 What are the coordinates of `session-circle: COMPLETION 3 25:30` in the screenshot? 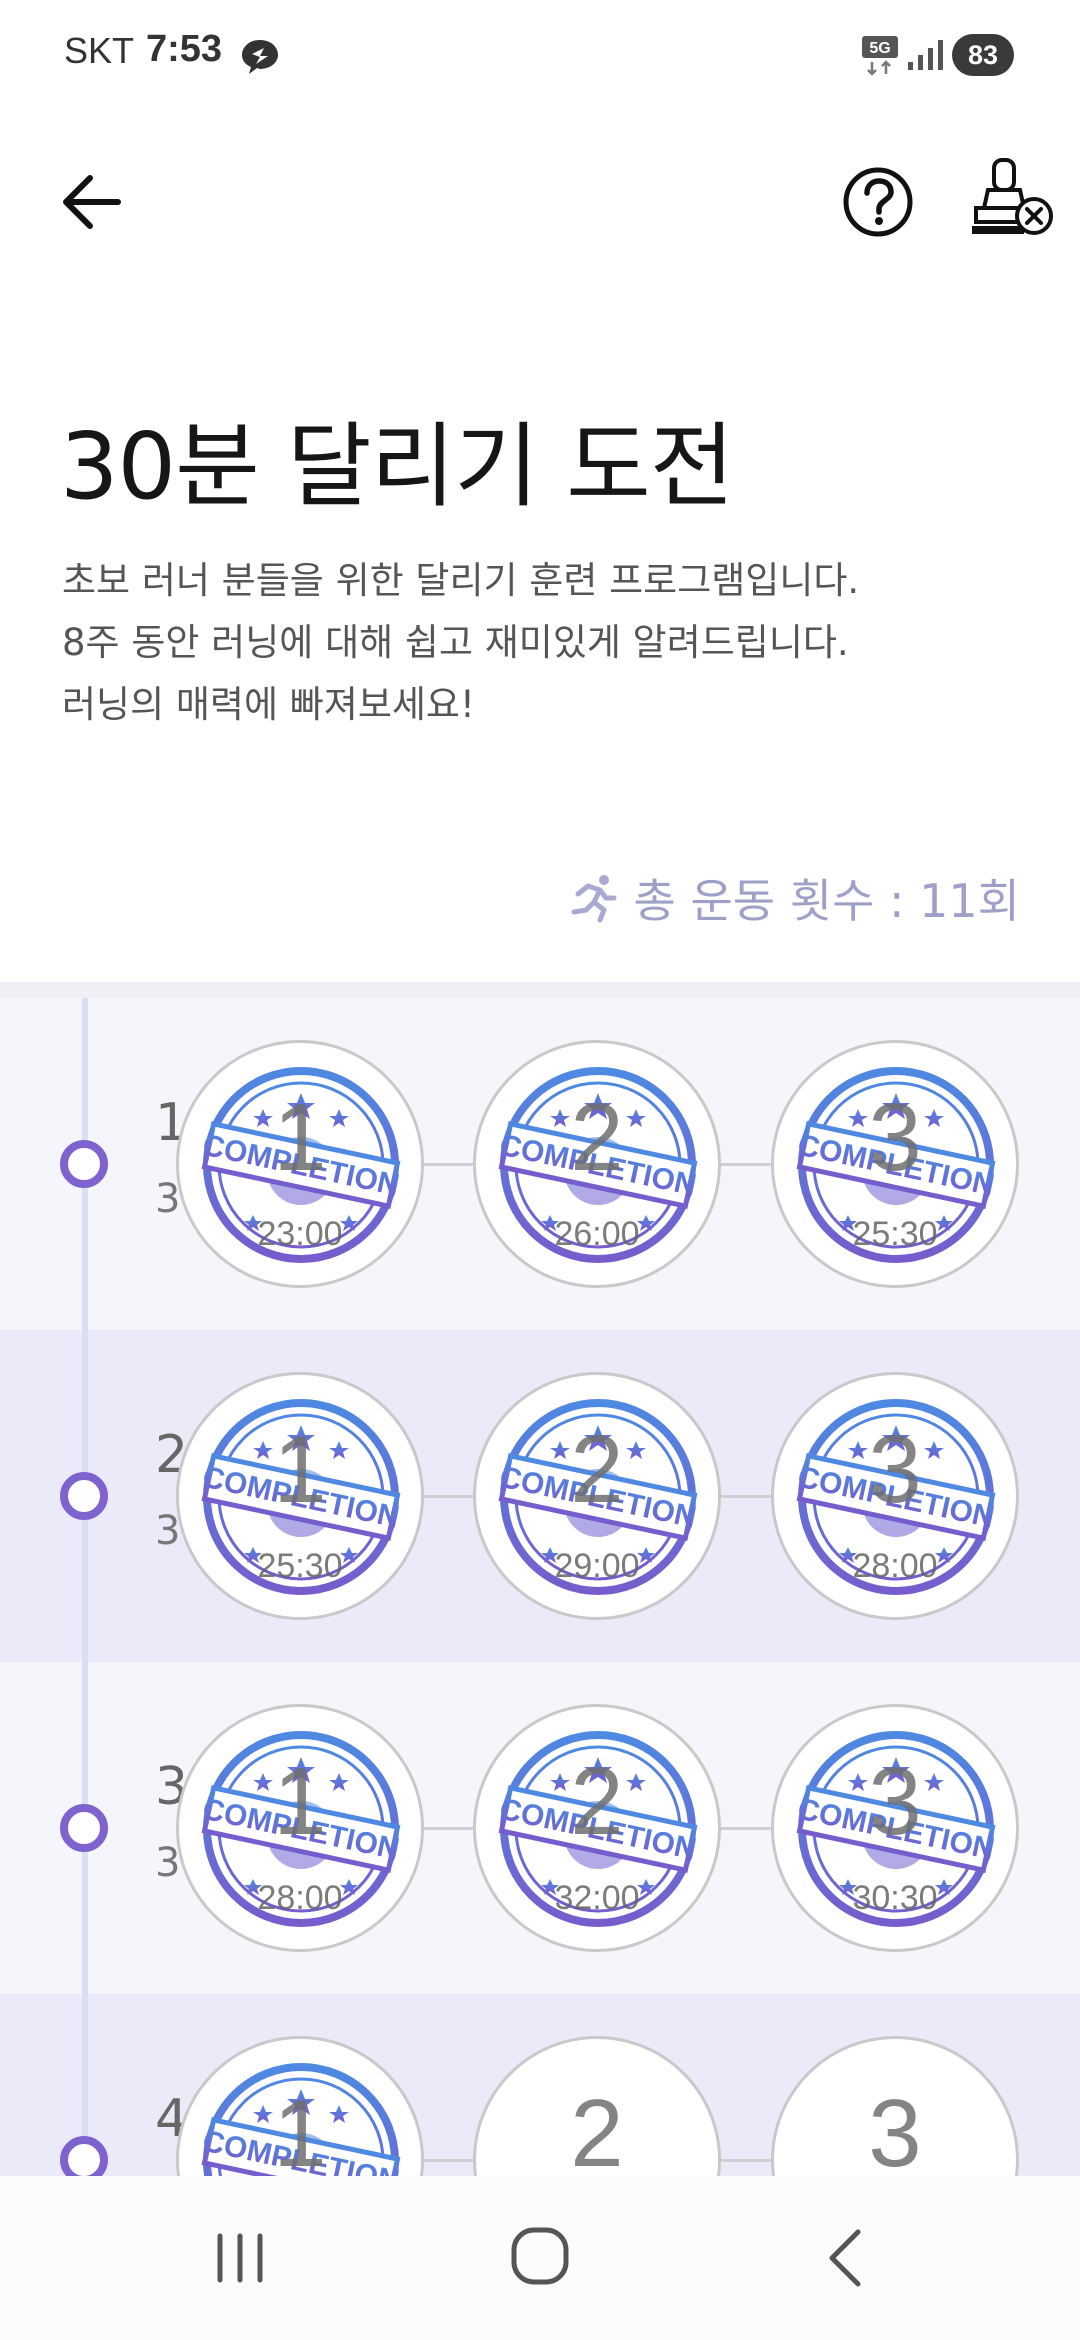 It's located at (895, 1164).